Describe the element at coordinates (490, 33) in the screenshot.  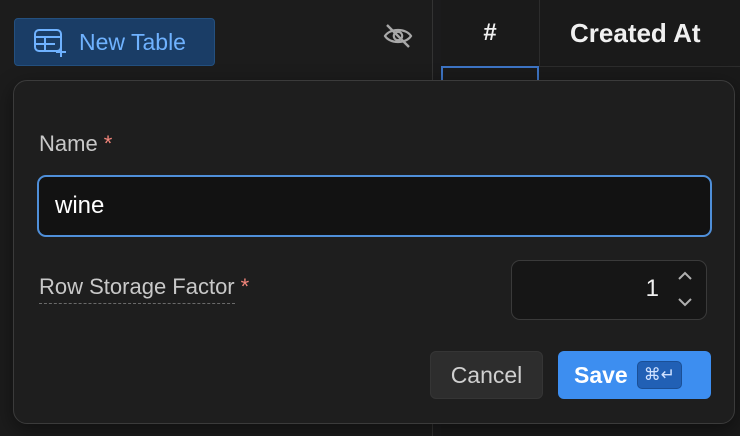
I see `column-header-number: #` at that location.